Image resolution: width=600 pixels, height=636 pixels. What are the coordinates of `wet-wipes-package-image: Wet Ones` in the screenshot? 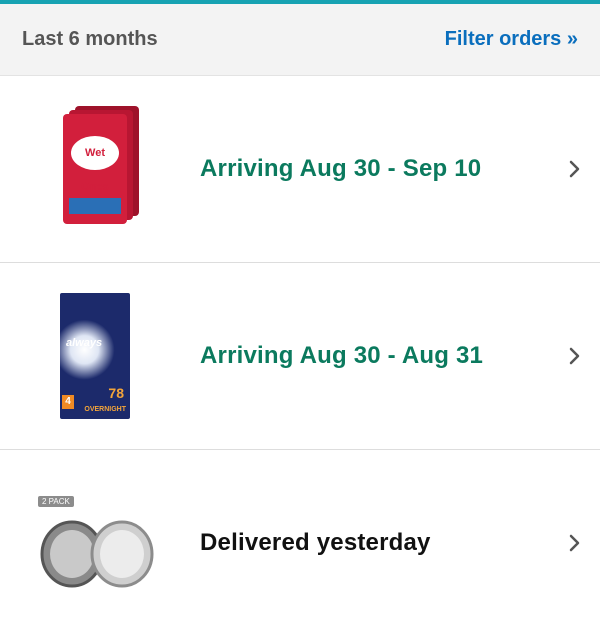 It's located at (95, 169).